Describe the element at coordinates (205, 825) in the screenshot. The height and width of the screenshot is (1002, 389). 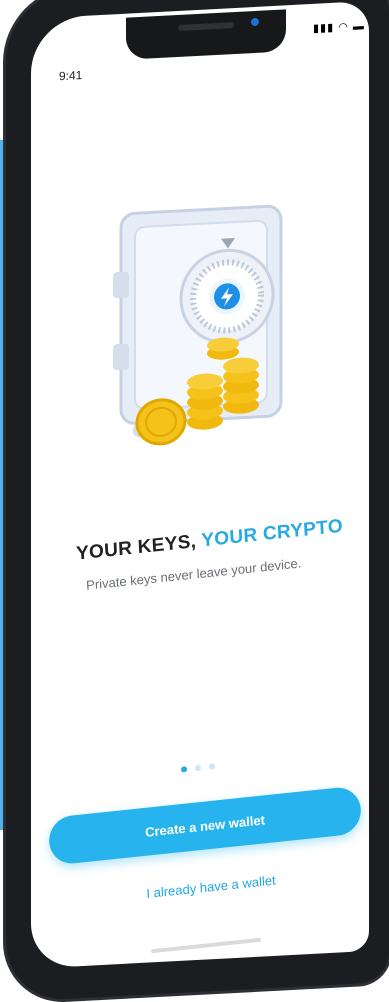
I see `create-wallet-button: Create a new wallet` at that location.